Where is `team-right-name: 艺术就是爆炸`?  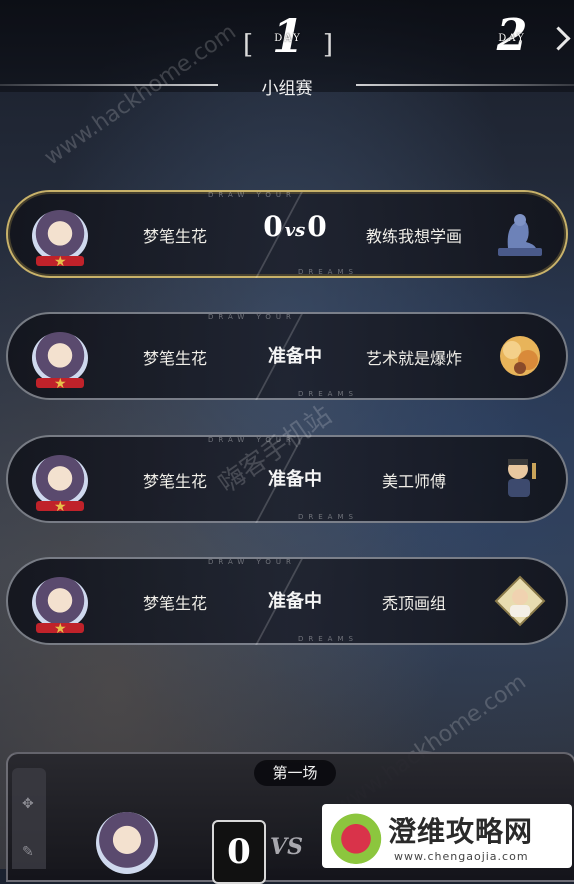 team-right-name: 艺术就是爆炸 is located at coordinates (413, 358).